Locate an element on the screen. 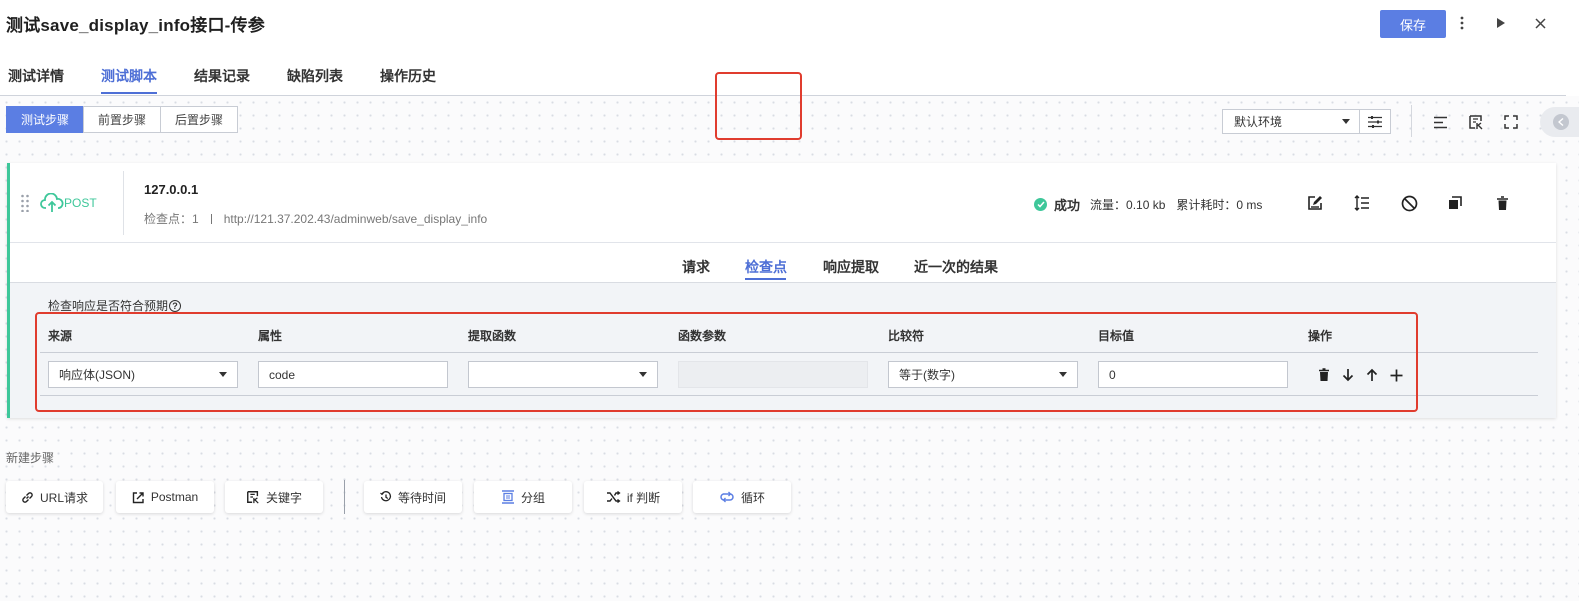  group-icon is located at coordinates (507, 497).